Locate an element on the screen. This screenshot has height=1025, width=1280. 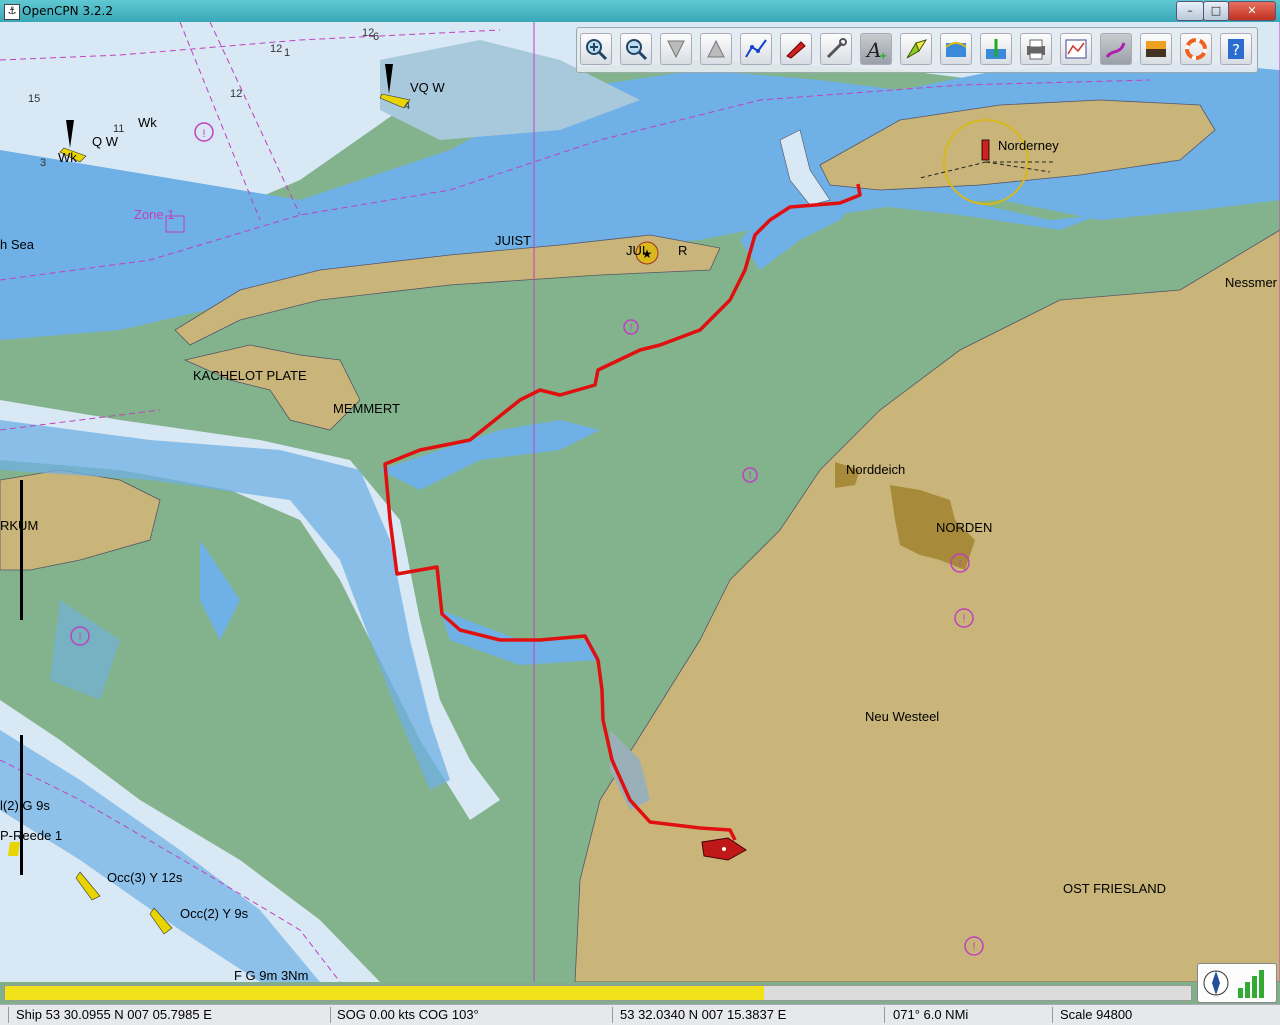
compass-widget is located at coordinates (1237, 983).